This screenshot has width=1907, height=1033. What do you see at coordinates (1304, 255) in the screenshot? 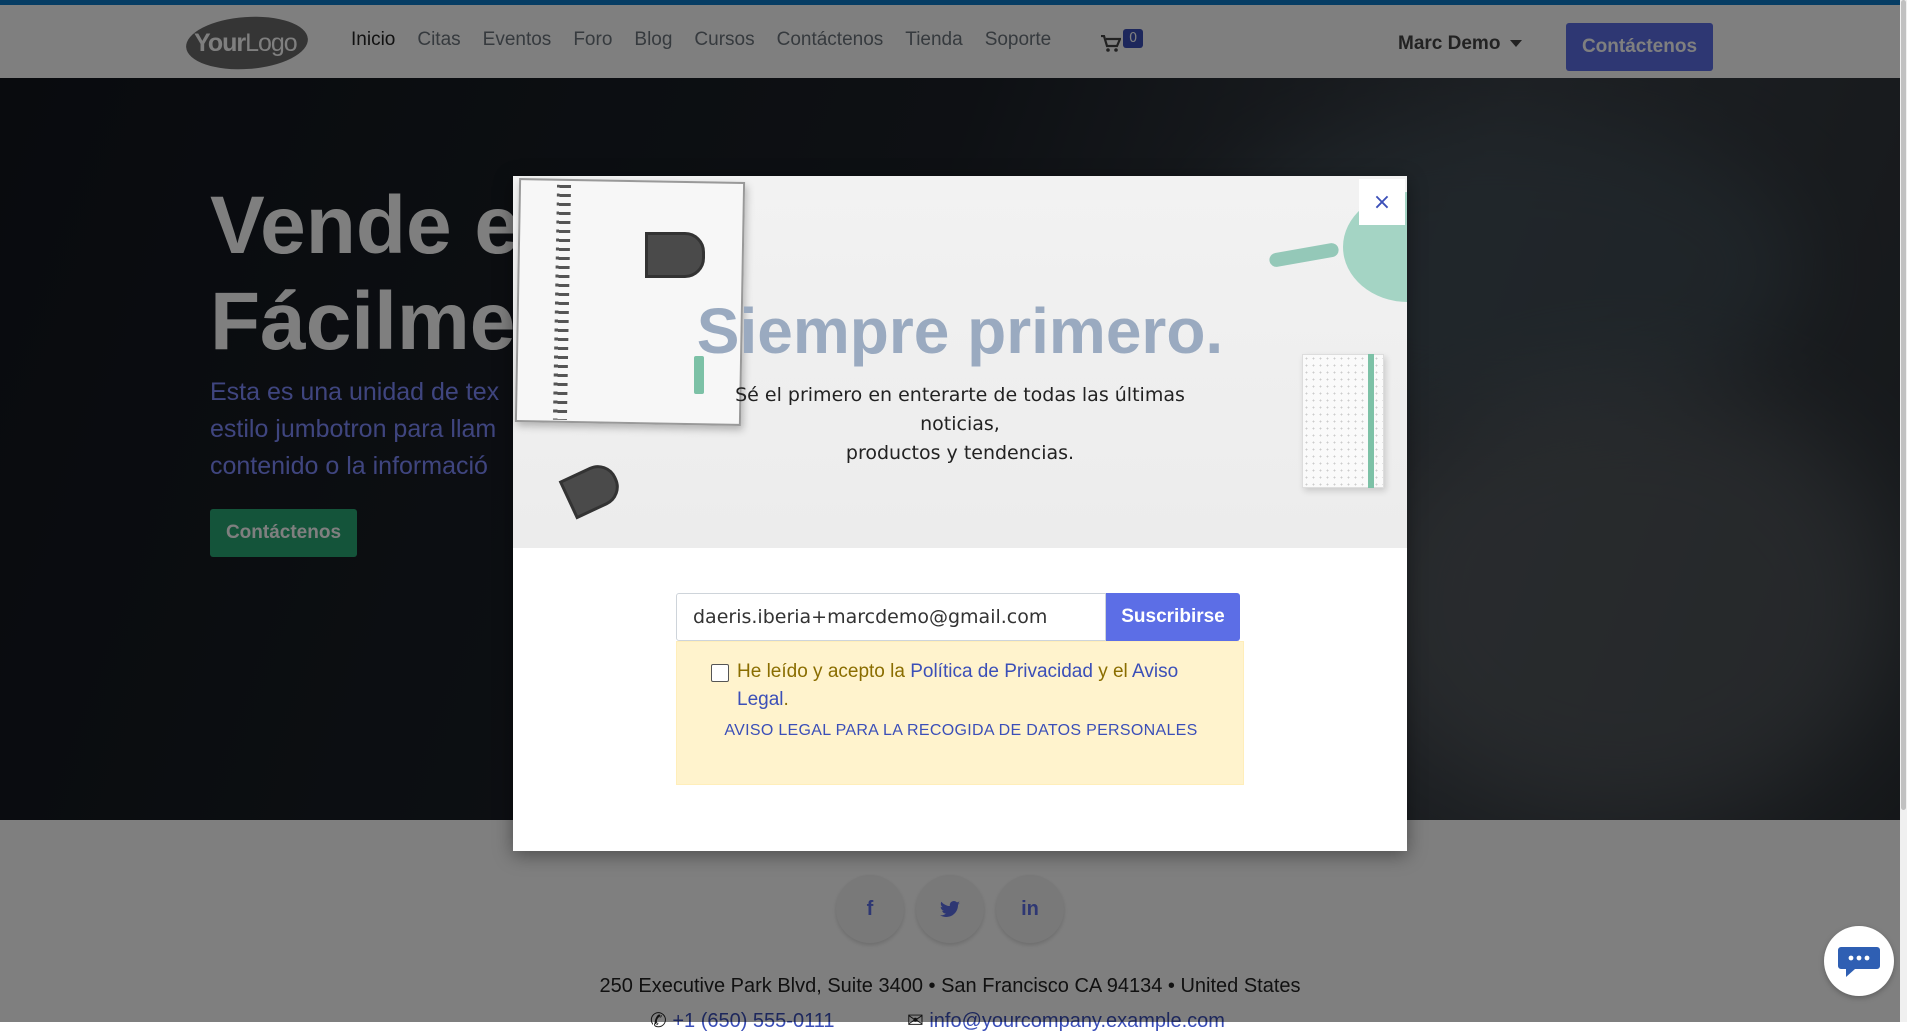
I see `teapot-spout-illustration` at bounding box center [1304, 255].